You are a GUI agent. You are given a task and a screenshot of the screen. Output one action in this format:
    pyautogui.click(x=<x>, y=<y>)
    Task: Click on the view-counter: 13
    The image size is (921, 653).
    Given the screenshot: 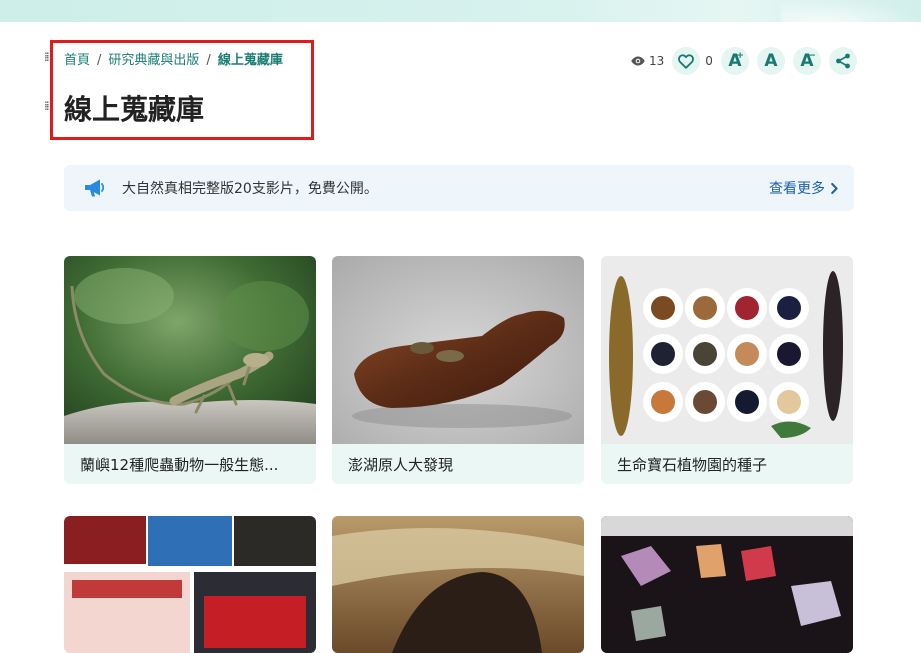 What is the action you would take?
    pyautogui.click(x=647, y=61)
    